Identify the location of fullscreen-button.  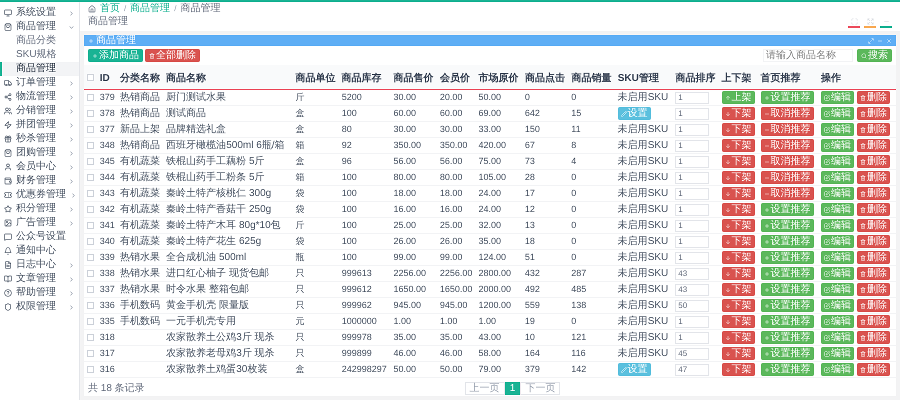
(854, 23).